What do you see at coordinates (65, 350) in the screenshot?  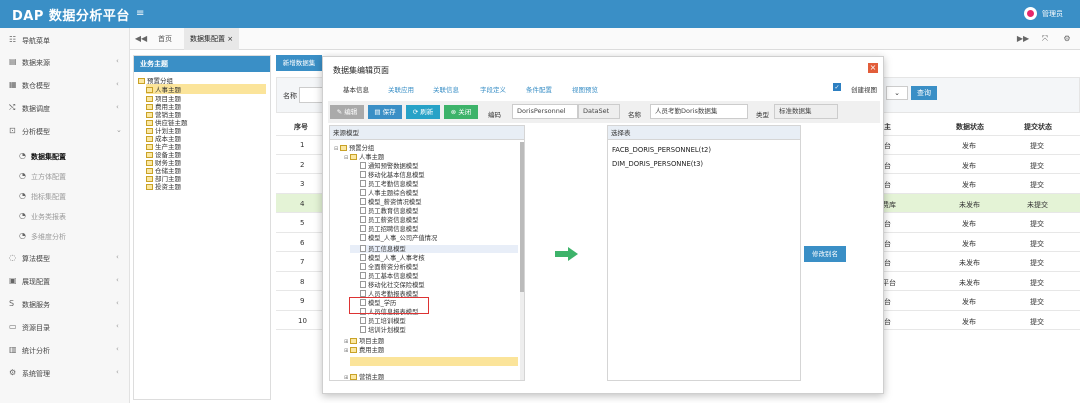 I see `sidebar-item-statistics: ▥ 统计分析 ‹` at bounding box center [65, 350].